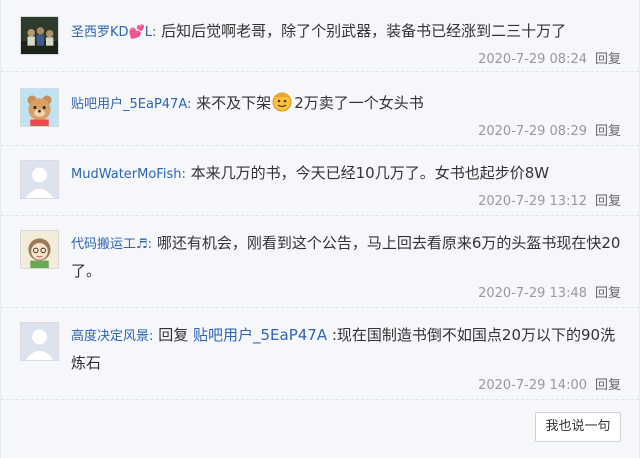  What do you see at coordinates (129, 104) in the screenshot?
I see `reply-username: 贴吧用户_5EaP47A` at bounding box center [129, 104].